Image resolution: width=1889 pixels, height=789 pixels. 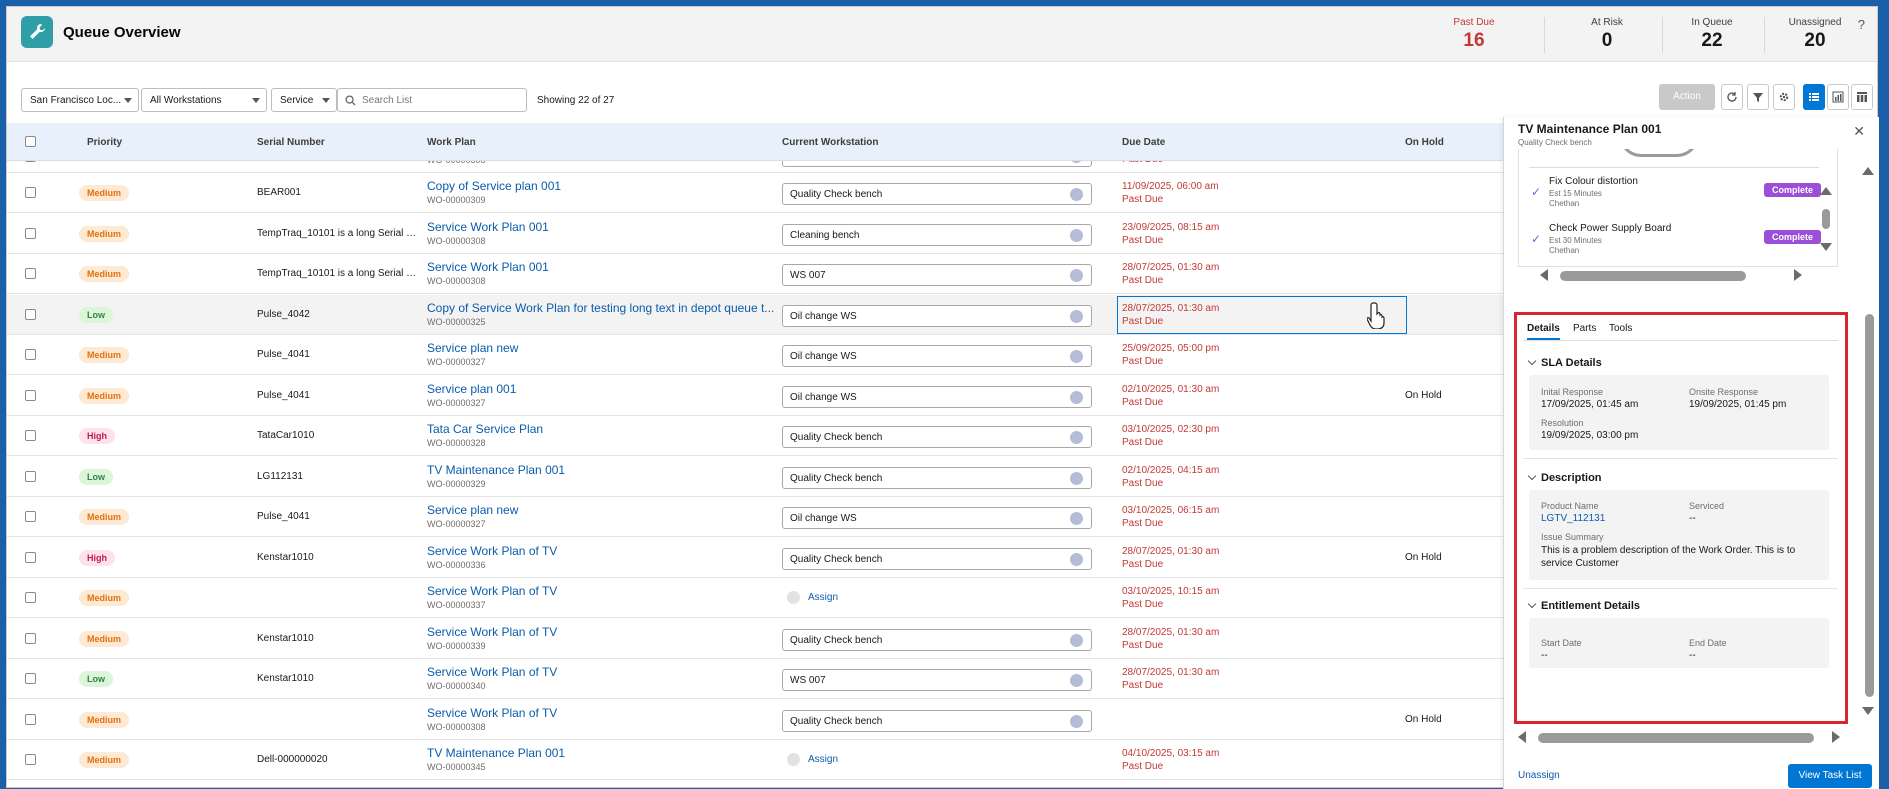 What do you see at coordinates (937, 680) in the screenshot?
I see `workstation-select: WS 007` at bounding box center [937, 680].